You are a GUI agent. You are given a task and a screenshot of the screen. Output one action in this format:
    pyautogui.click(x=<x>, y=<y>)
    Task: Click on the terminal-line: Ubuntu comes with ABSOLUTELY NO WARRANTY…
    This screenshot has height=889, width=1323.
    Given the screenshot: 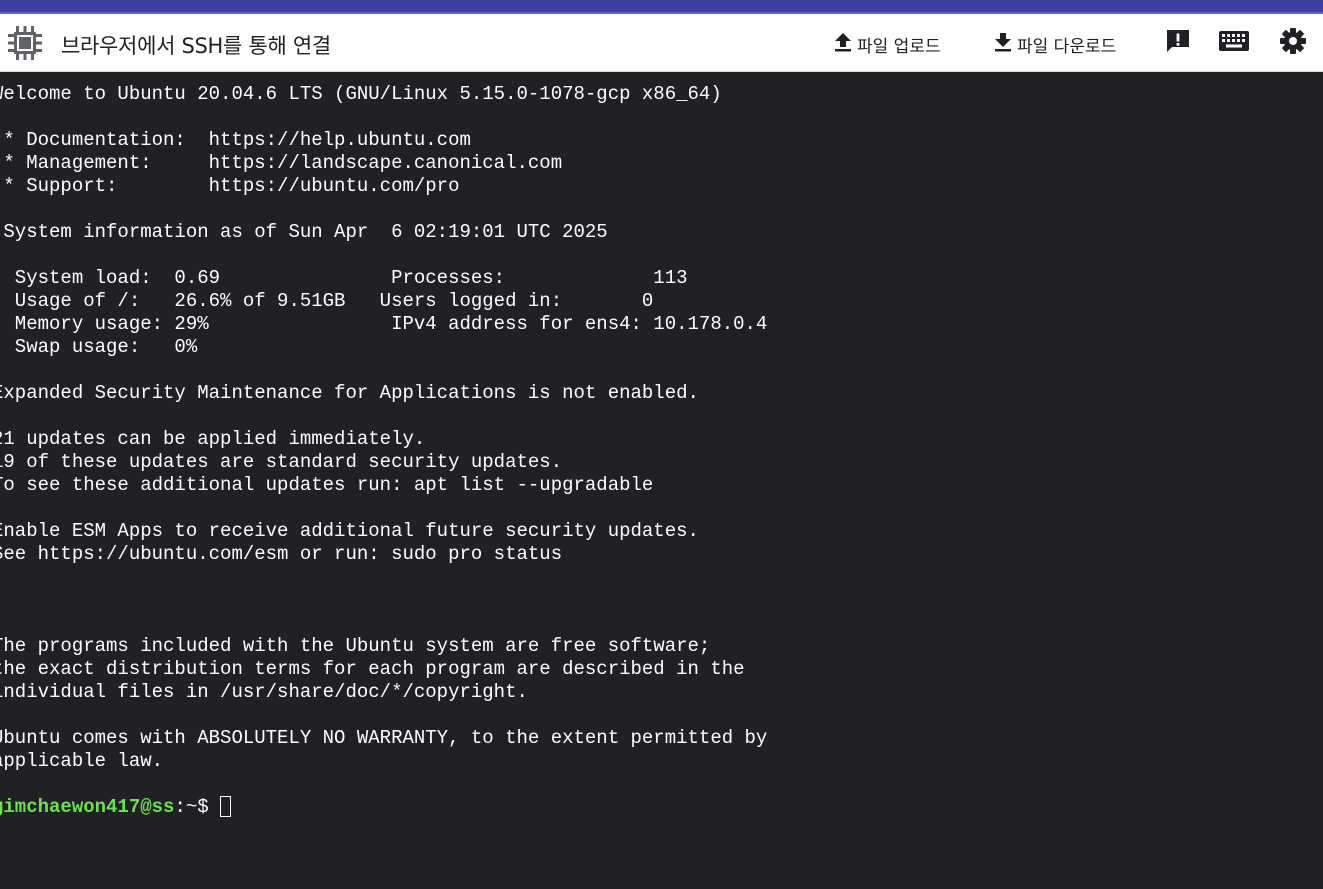 What is the action you would take?
    pyautogui.click(x=384, y=738)
    